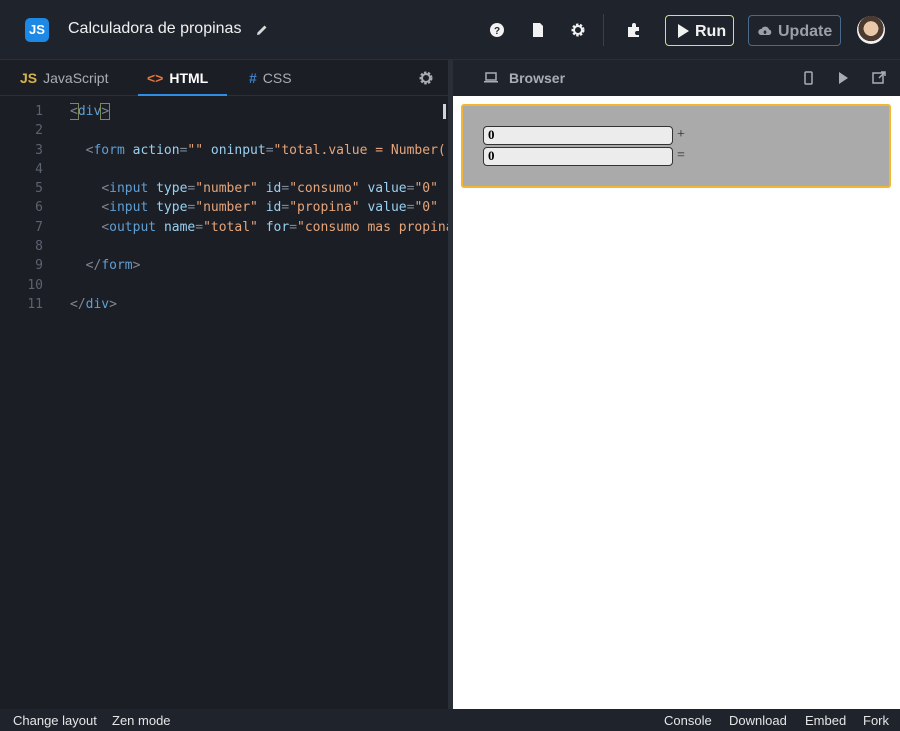 The image size is (900, 731). I want to click on app-logo: JS, so click(37, 30).